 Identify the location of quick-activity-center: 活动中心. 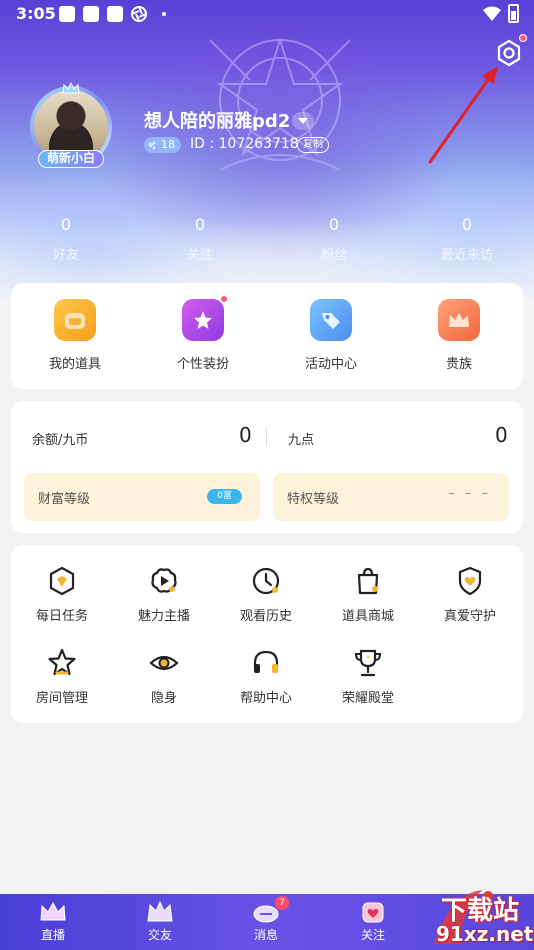
(331, 335).